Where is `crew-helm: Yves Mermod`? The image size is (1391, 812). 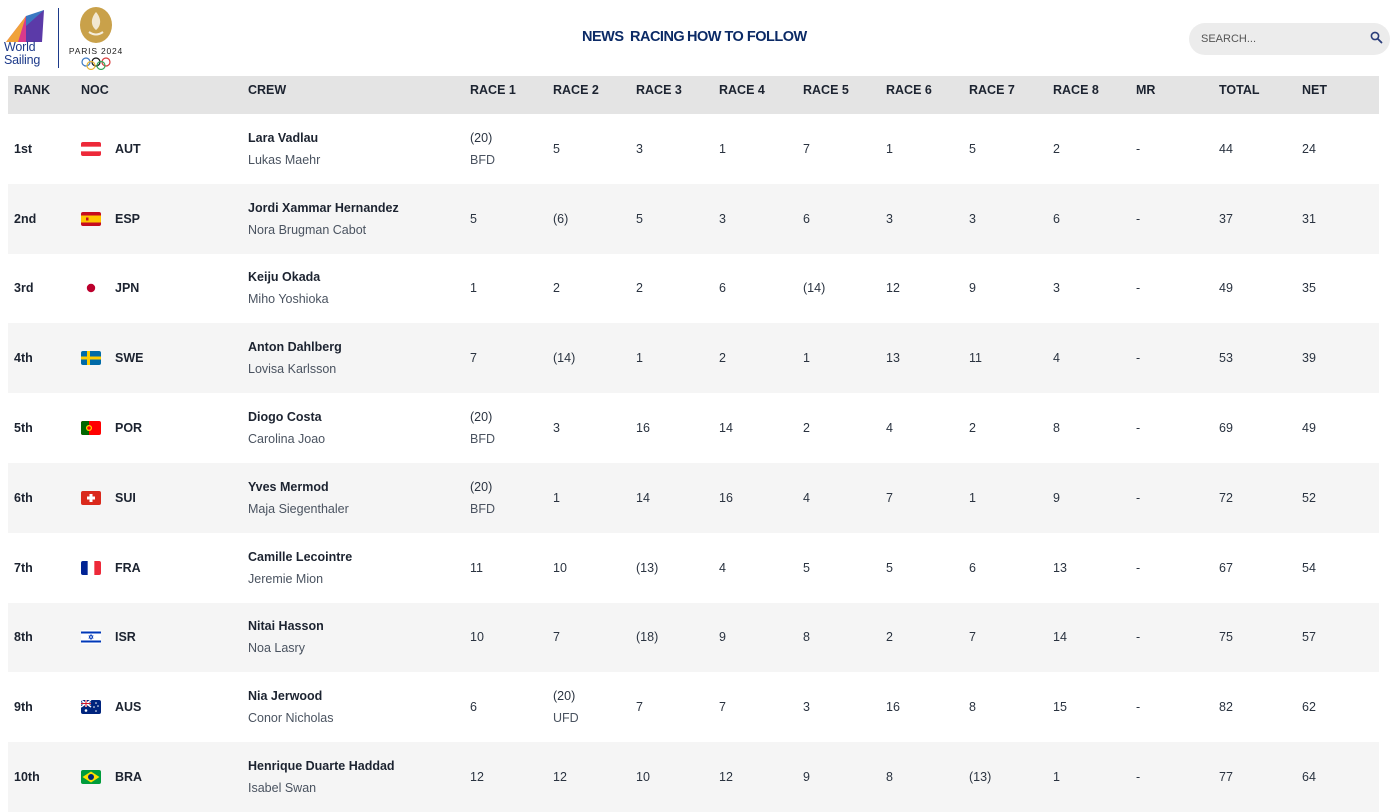
crew-helm: Yves Mermod is located at coordinates (298, 487).